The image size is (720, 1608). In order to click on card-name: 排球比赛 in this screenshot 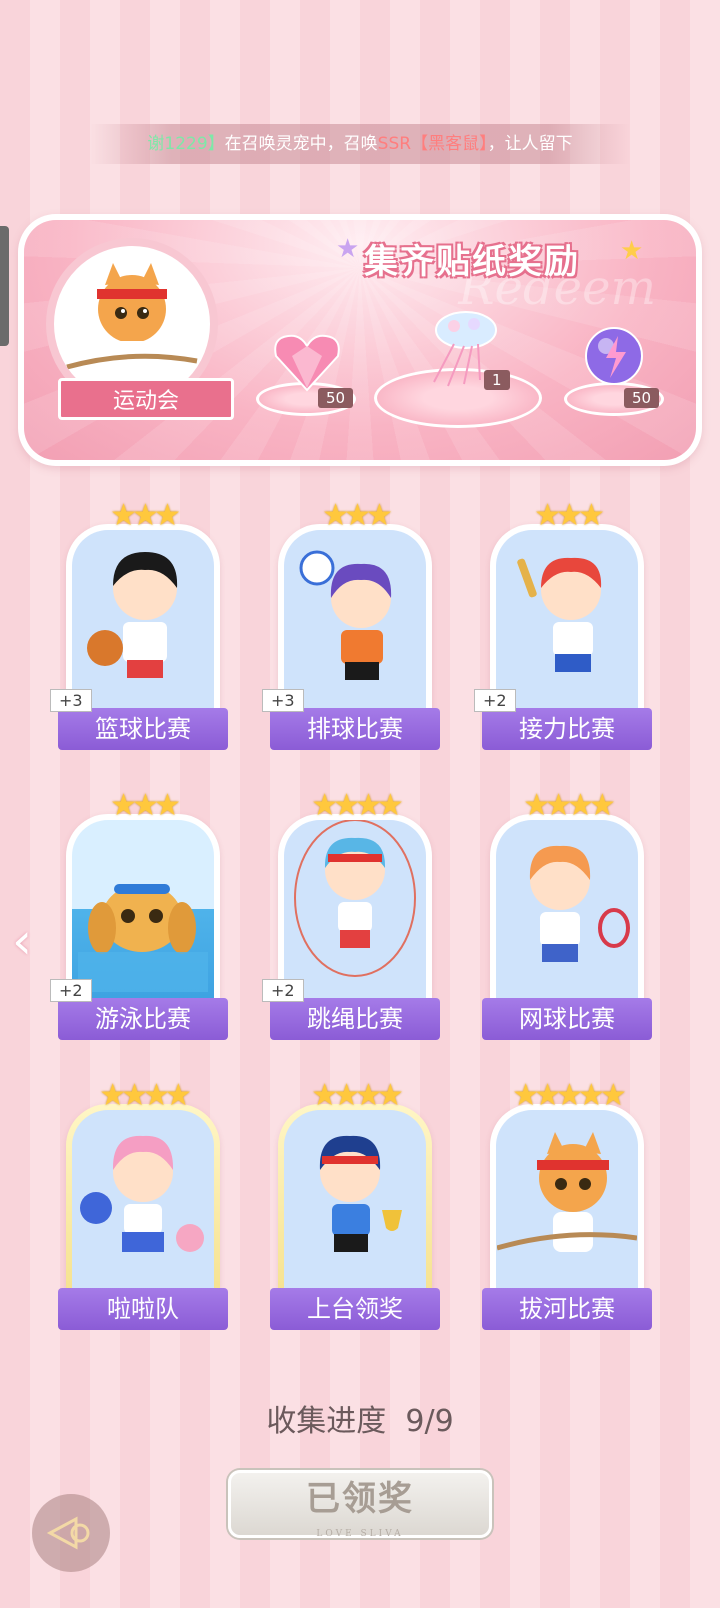, I will do `click(355, 729)`.